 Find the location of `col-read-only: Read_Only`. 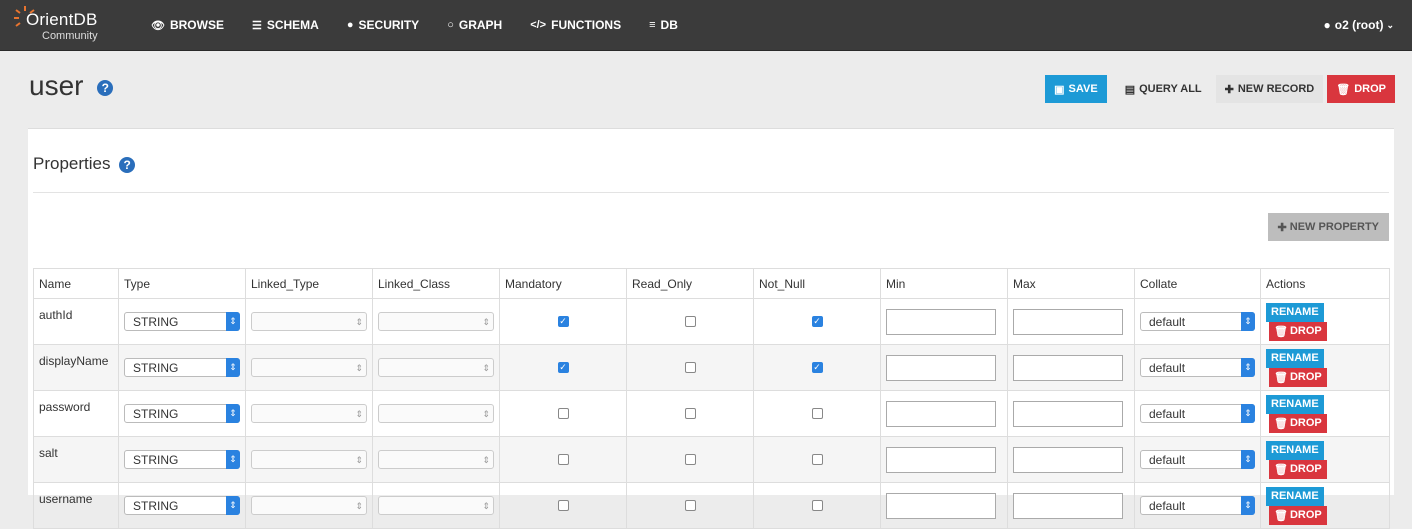

col-read-only: Read_Only is located at coordinates (690, 283).